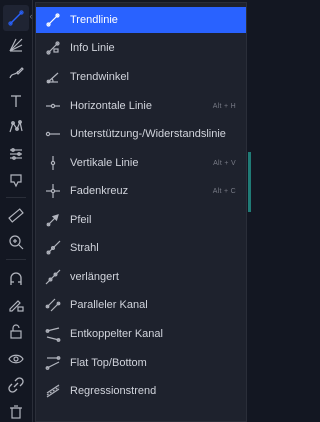 Image resolution: width=320 pixels, height=422 pixels. Describe the element at coordinates (16, 385) in the screenshot. I see `link-icon` at that location.